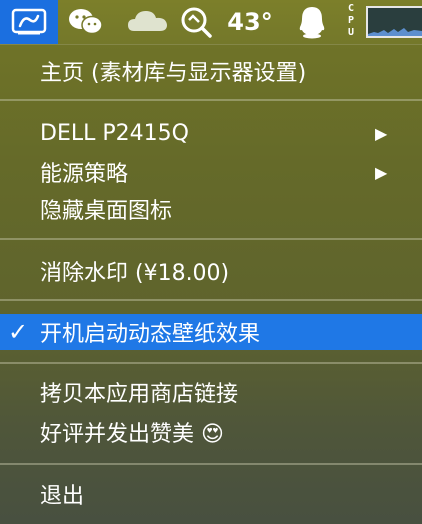  Describe the element at coordinates (148, 22) in the screenshot. I see `cloud-icon` at that location.